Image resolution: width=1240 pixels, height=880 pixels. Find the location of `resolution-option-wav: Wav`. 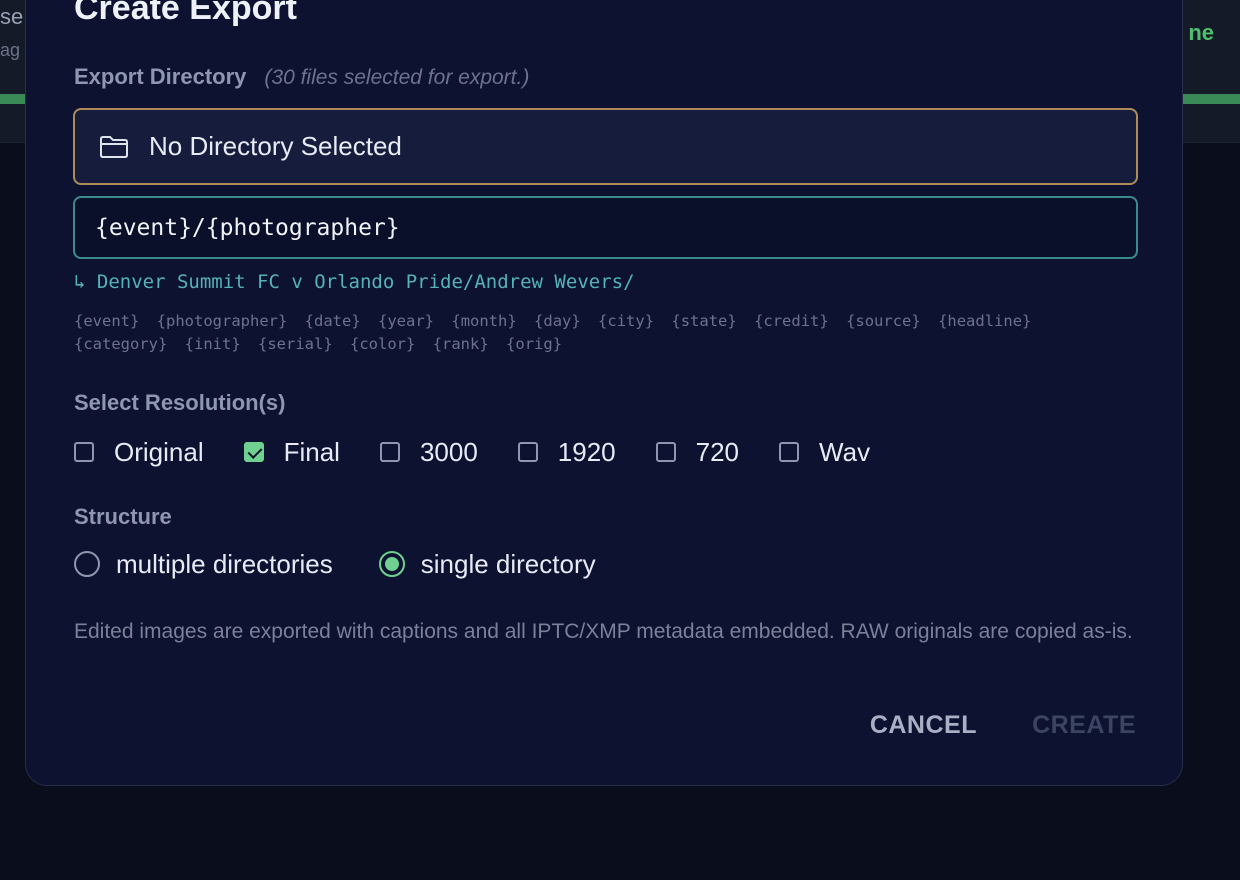

resolution-option-wav: Wav is located at coordinates (824, 452).